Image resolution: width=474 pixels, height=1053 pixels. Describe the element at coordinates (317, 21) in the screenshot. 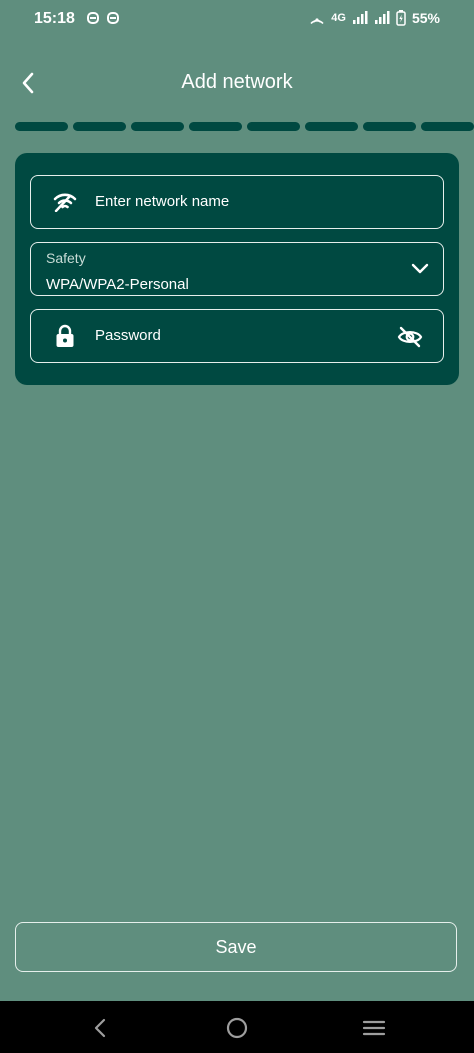

I see `hotspot-icon` at that location.